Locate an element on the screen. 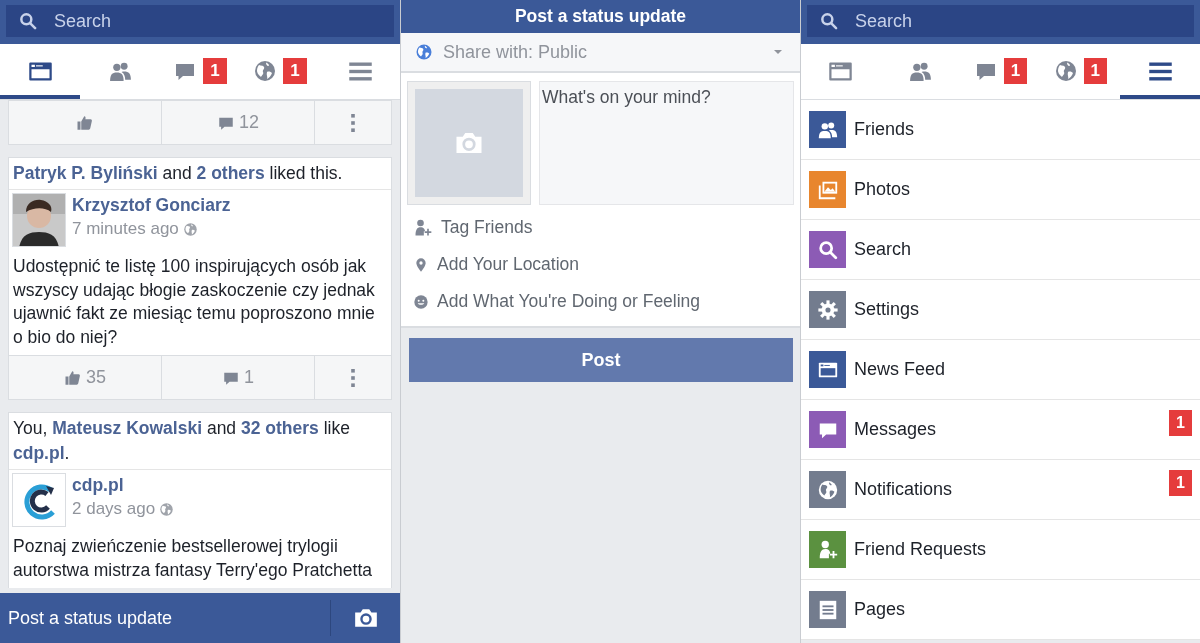  story-text: Patryk P. Byliński and 2 others liked this. is located at coordinates (200, 174).